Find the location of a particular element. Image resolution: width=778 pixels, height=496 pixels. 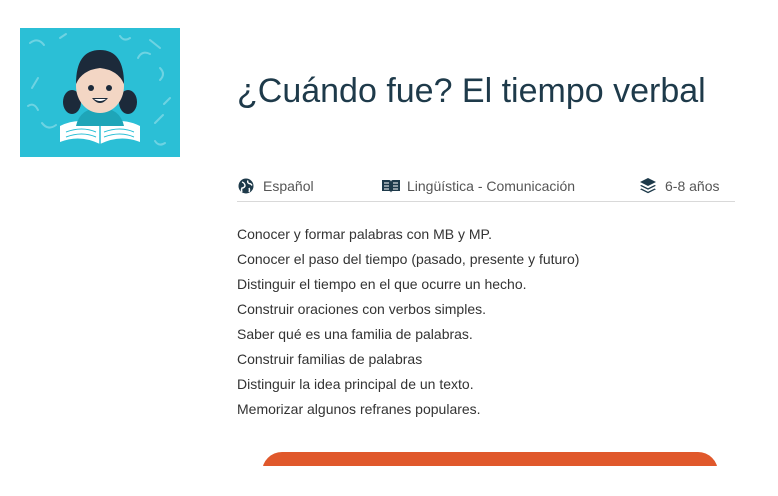

viewport-bottom-edge is located at coordinates (389, 481).